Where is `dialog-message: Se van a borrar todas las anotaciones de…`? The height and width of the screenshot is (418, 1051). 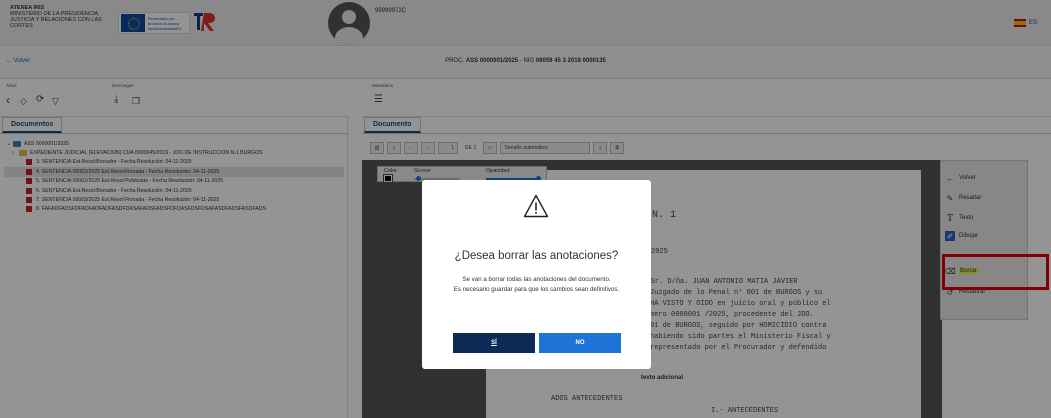
dialog-message: Se van a borrar todas las anotaciones de… is located at coordinates (536, 284).